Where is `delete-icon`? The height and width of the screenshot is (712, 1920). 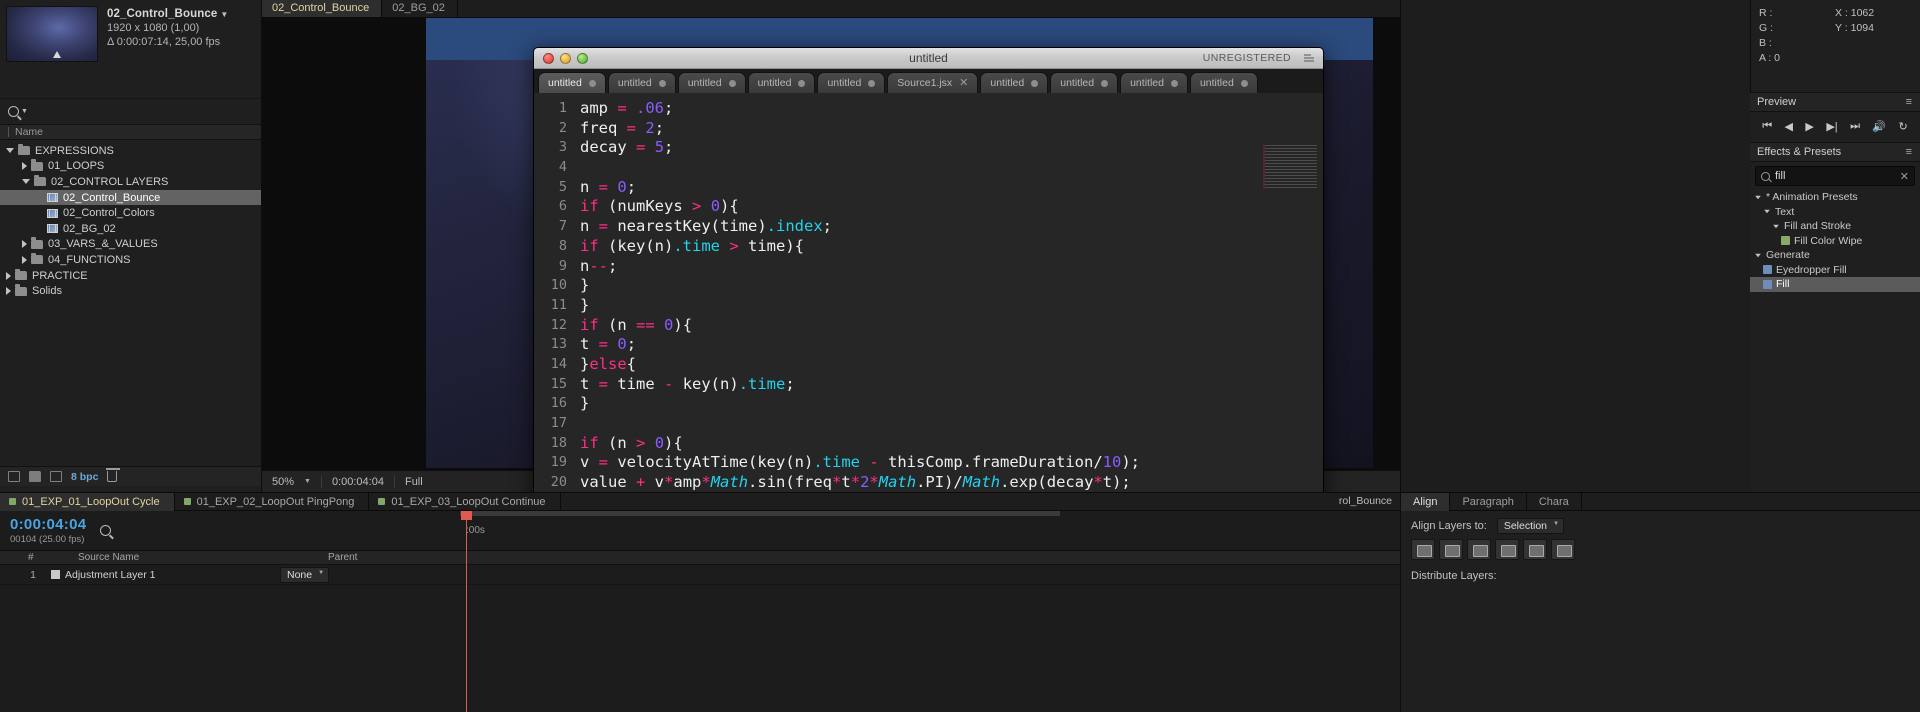
delete-icon is located at coordinates (113, 475).